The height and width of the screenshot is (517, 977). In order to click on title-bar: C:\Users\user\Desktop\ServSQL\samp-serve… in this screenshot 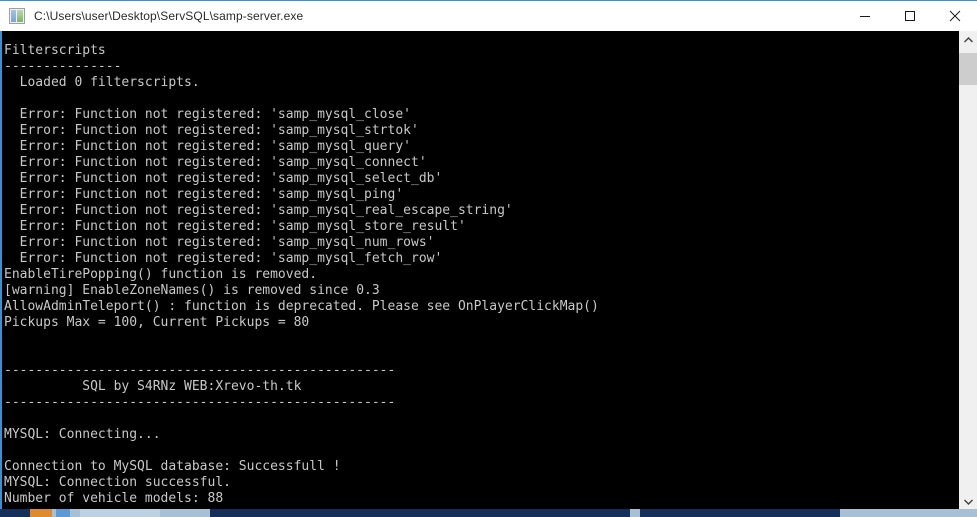, I will do `click(488, 15)`.